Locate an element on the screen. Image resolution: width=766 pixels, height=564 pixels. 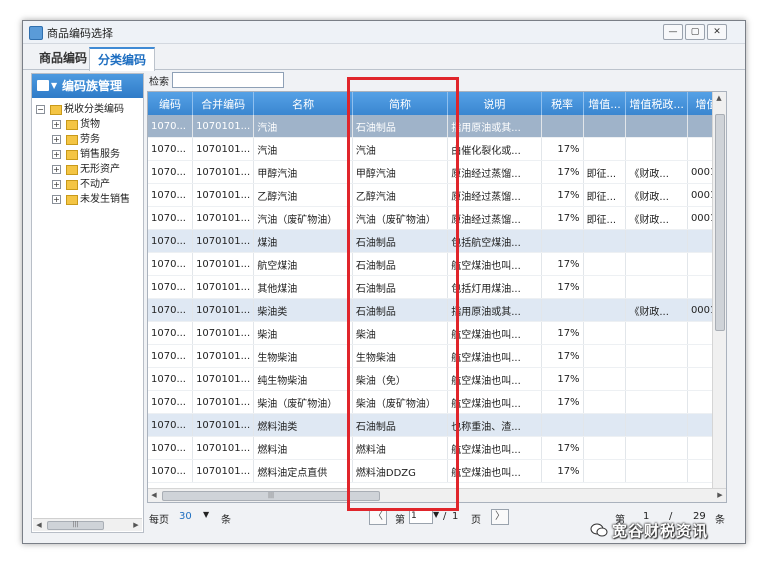
minimize-button: — is located at coordinates (673, 32).